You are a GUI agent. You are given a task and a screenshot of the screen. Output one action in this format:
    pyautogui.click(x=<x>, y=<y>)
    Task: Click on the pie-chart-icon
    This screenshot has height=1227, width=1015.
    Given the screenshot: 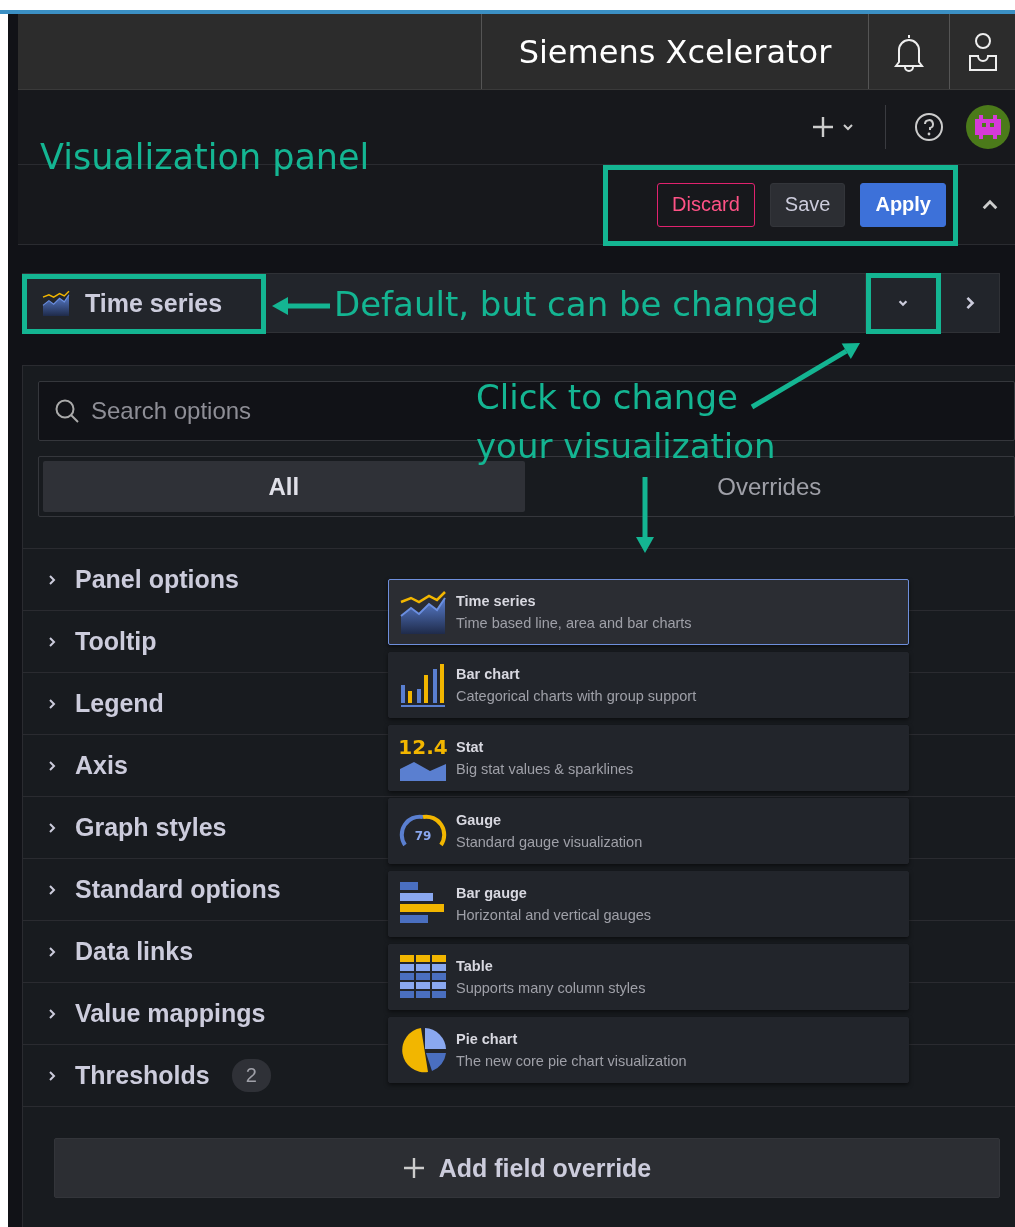 What is the action you would take?
    pyautogui.click(x=423, y=1050)
    